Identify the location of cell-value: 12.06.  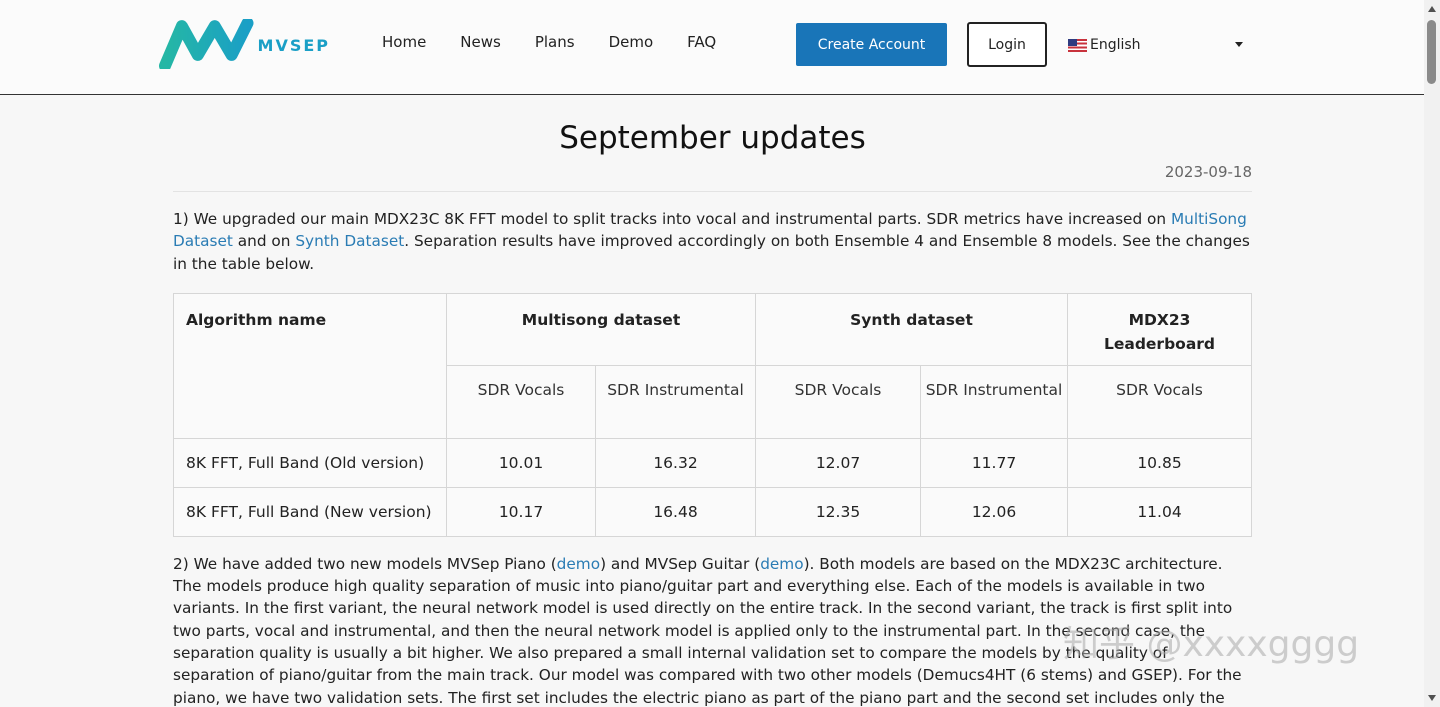
(994, 511).